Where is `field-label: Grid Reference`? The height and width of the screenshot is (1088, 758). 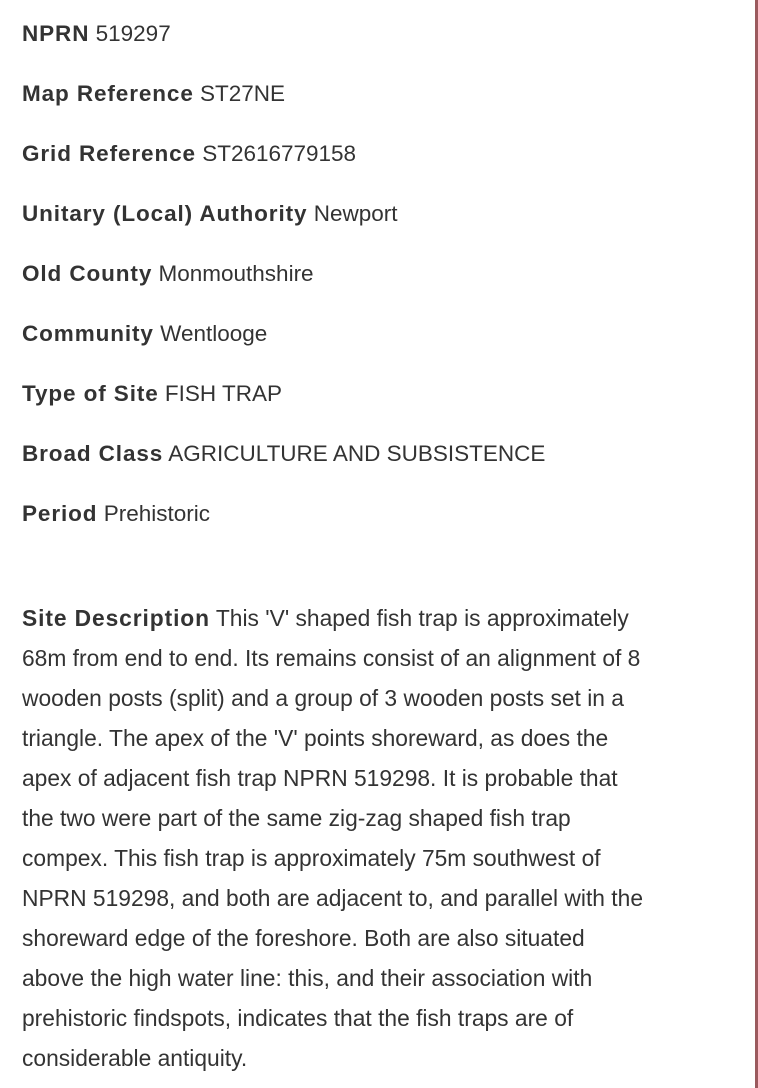
field-label: Grid Reference is located at coordinates (109, 153).